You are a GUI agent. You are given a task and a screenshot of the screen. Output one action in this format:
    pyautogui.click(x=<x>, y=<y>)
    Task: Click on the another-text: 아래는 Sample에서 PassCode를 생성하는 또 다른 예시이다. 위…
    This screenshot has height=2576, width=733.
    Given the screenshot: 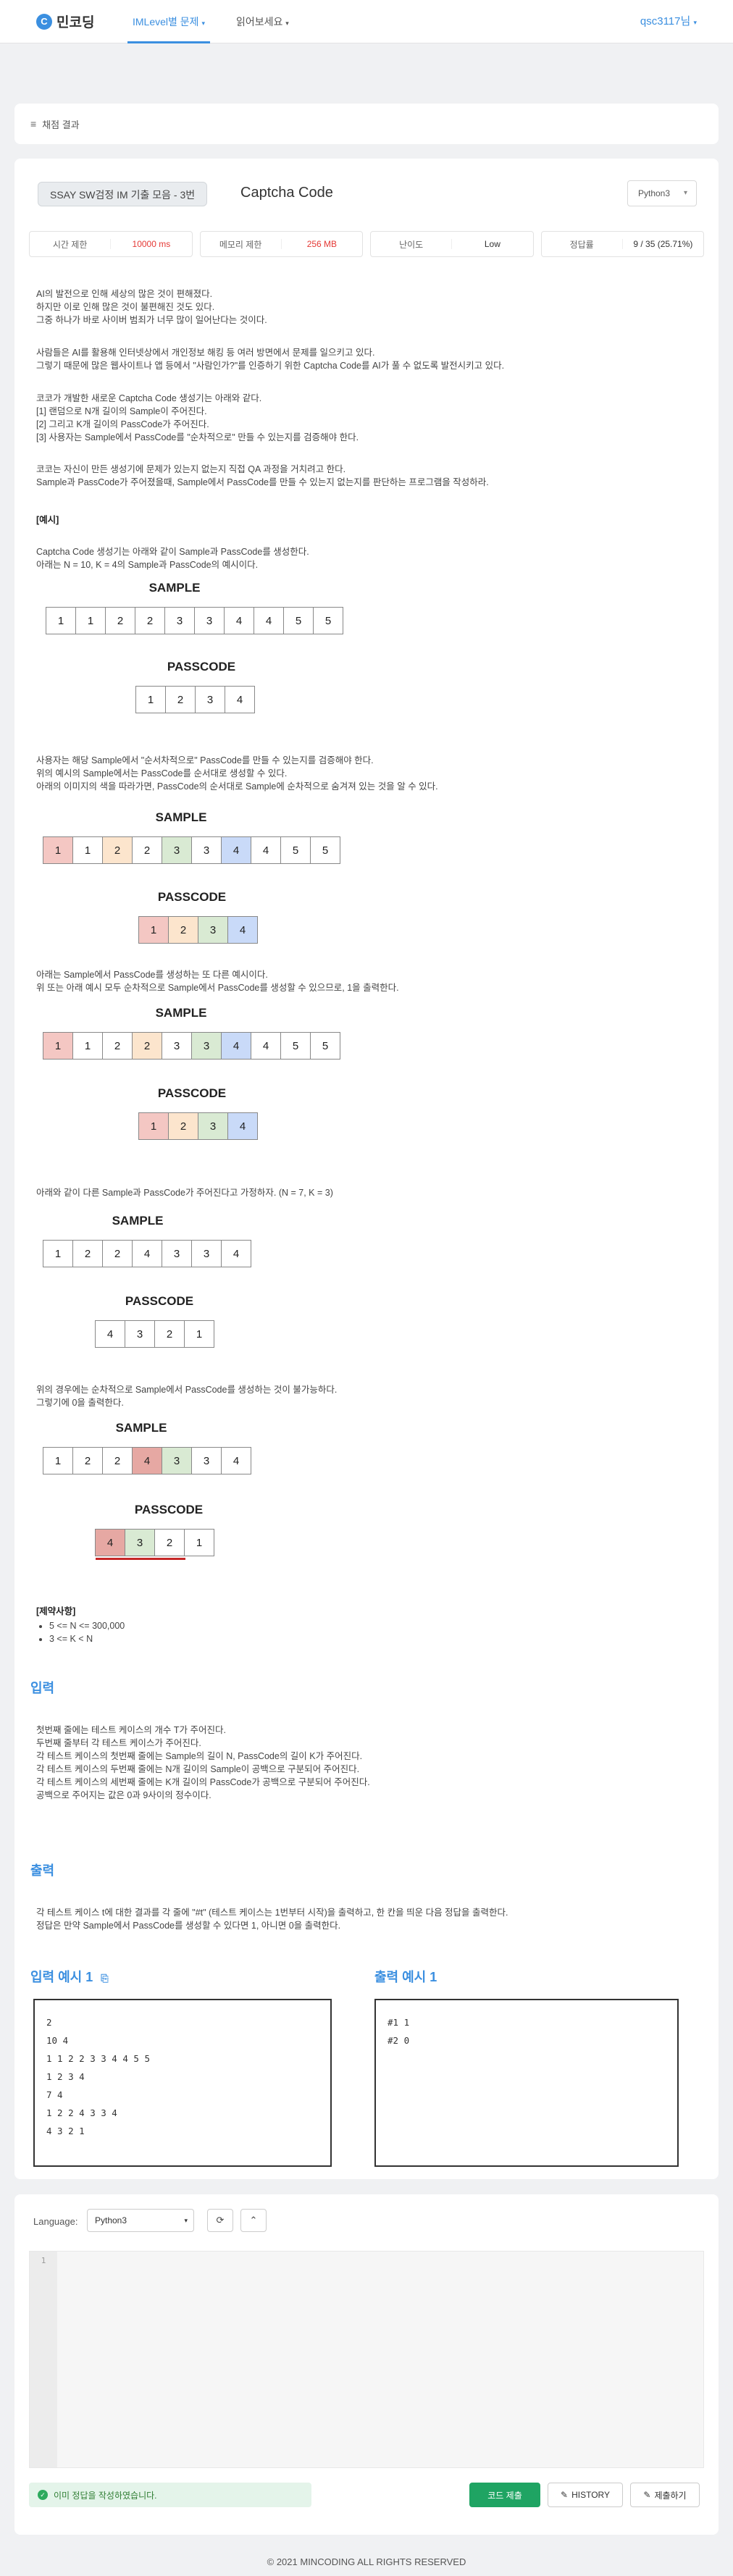 What is the action you would take?
    pyautogui.click(x=217, y=981)
    